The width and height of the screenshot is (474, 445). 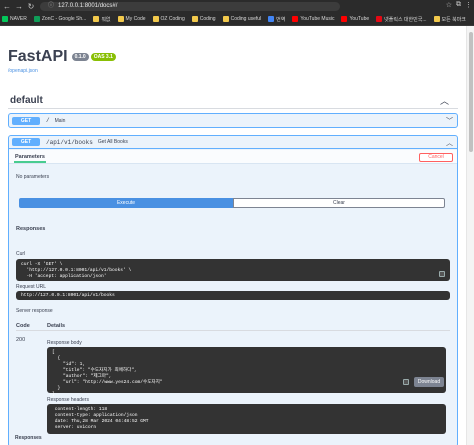 I want to click on clear-button: Clear, so click(x=339, y=203).